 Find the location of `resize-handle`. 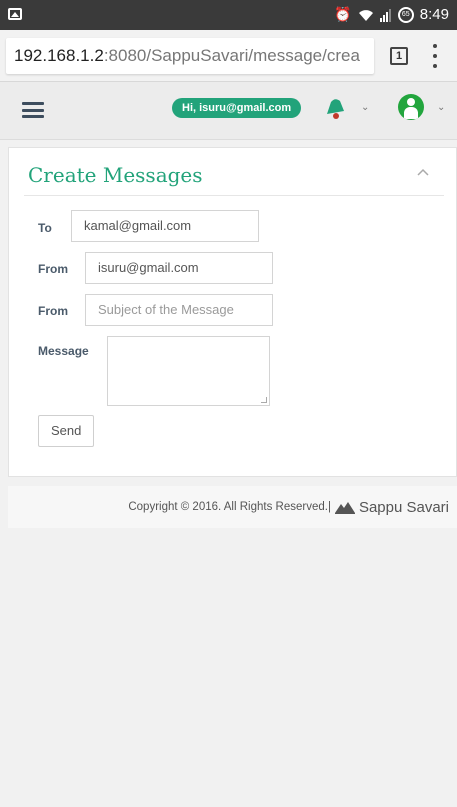

resize-handle is located at coordinates (264, 400).